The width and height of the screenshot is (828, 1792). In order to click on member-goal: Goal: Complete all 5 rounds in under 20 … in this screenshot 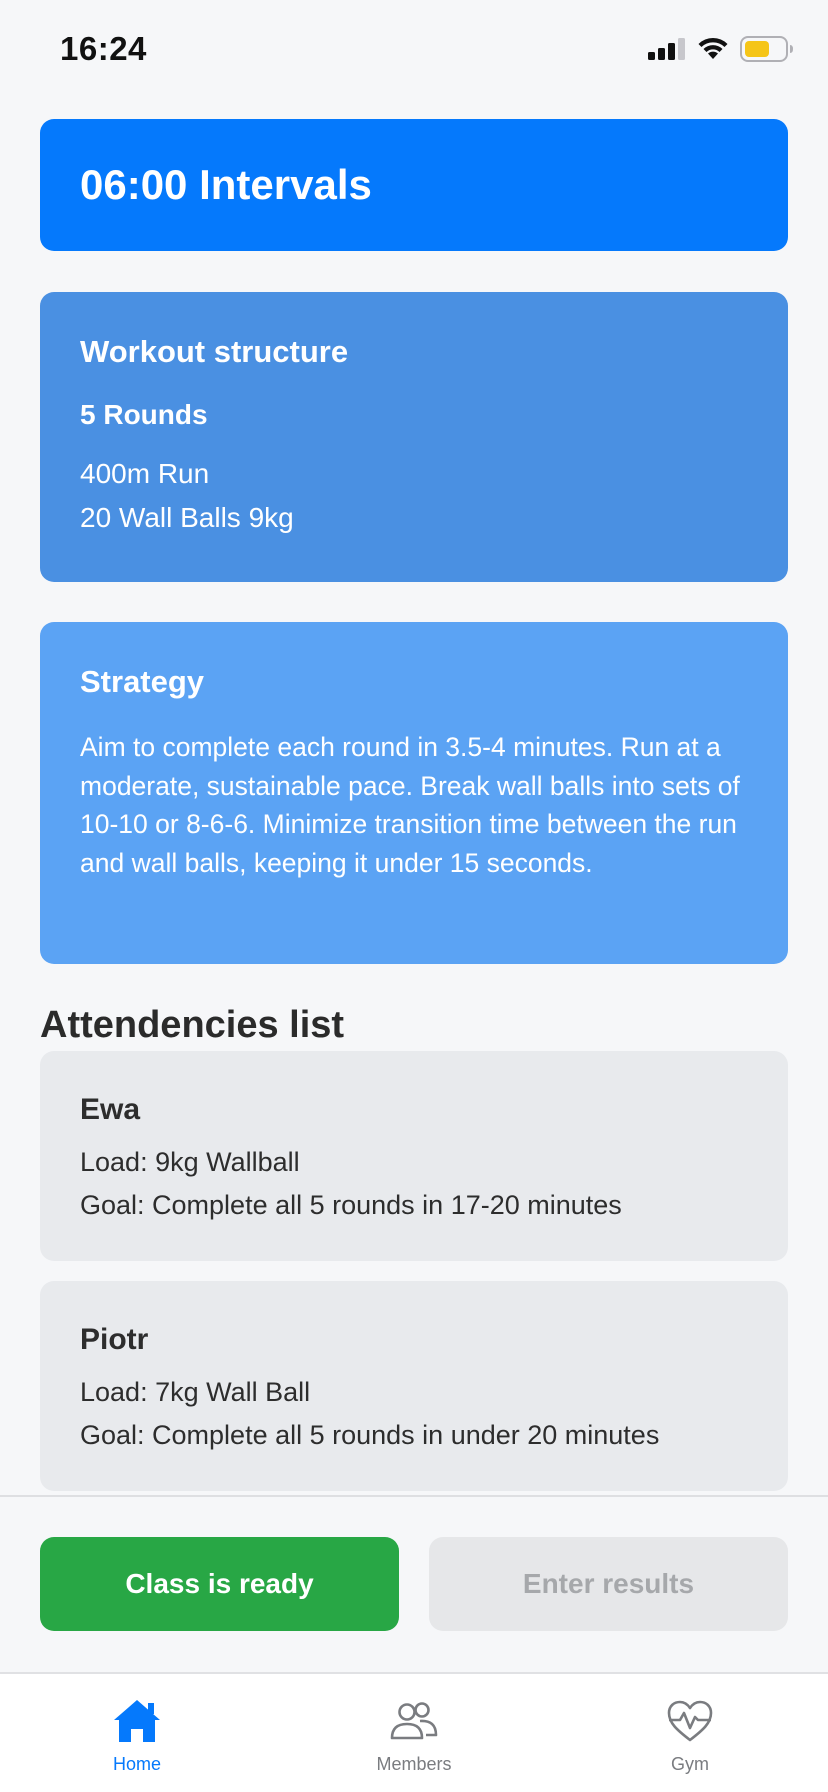, I will do `click(370, 1435)`.